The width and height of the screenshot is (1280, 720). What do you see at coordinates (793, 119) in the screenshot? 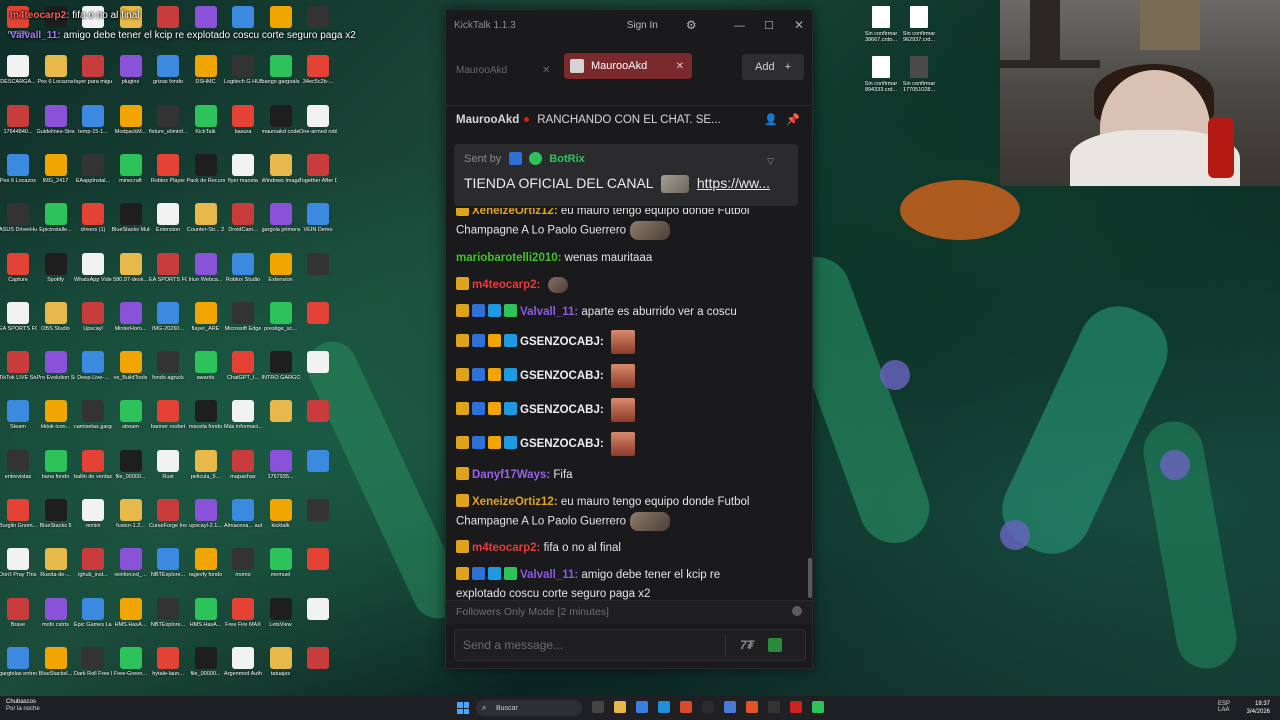
I see `pin-icon: 📌` at bounding box center [793, 119].